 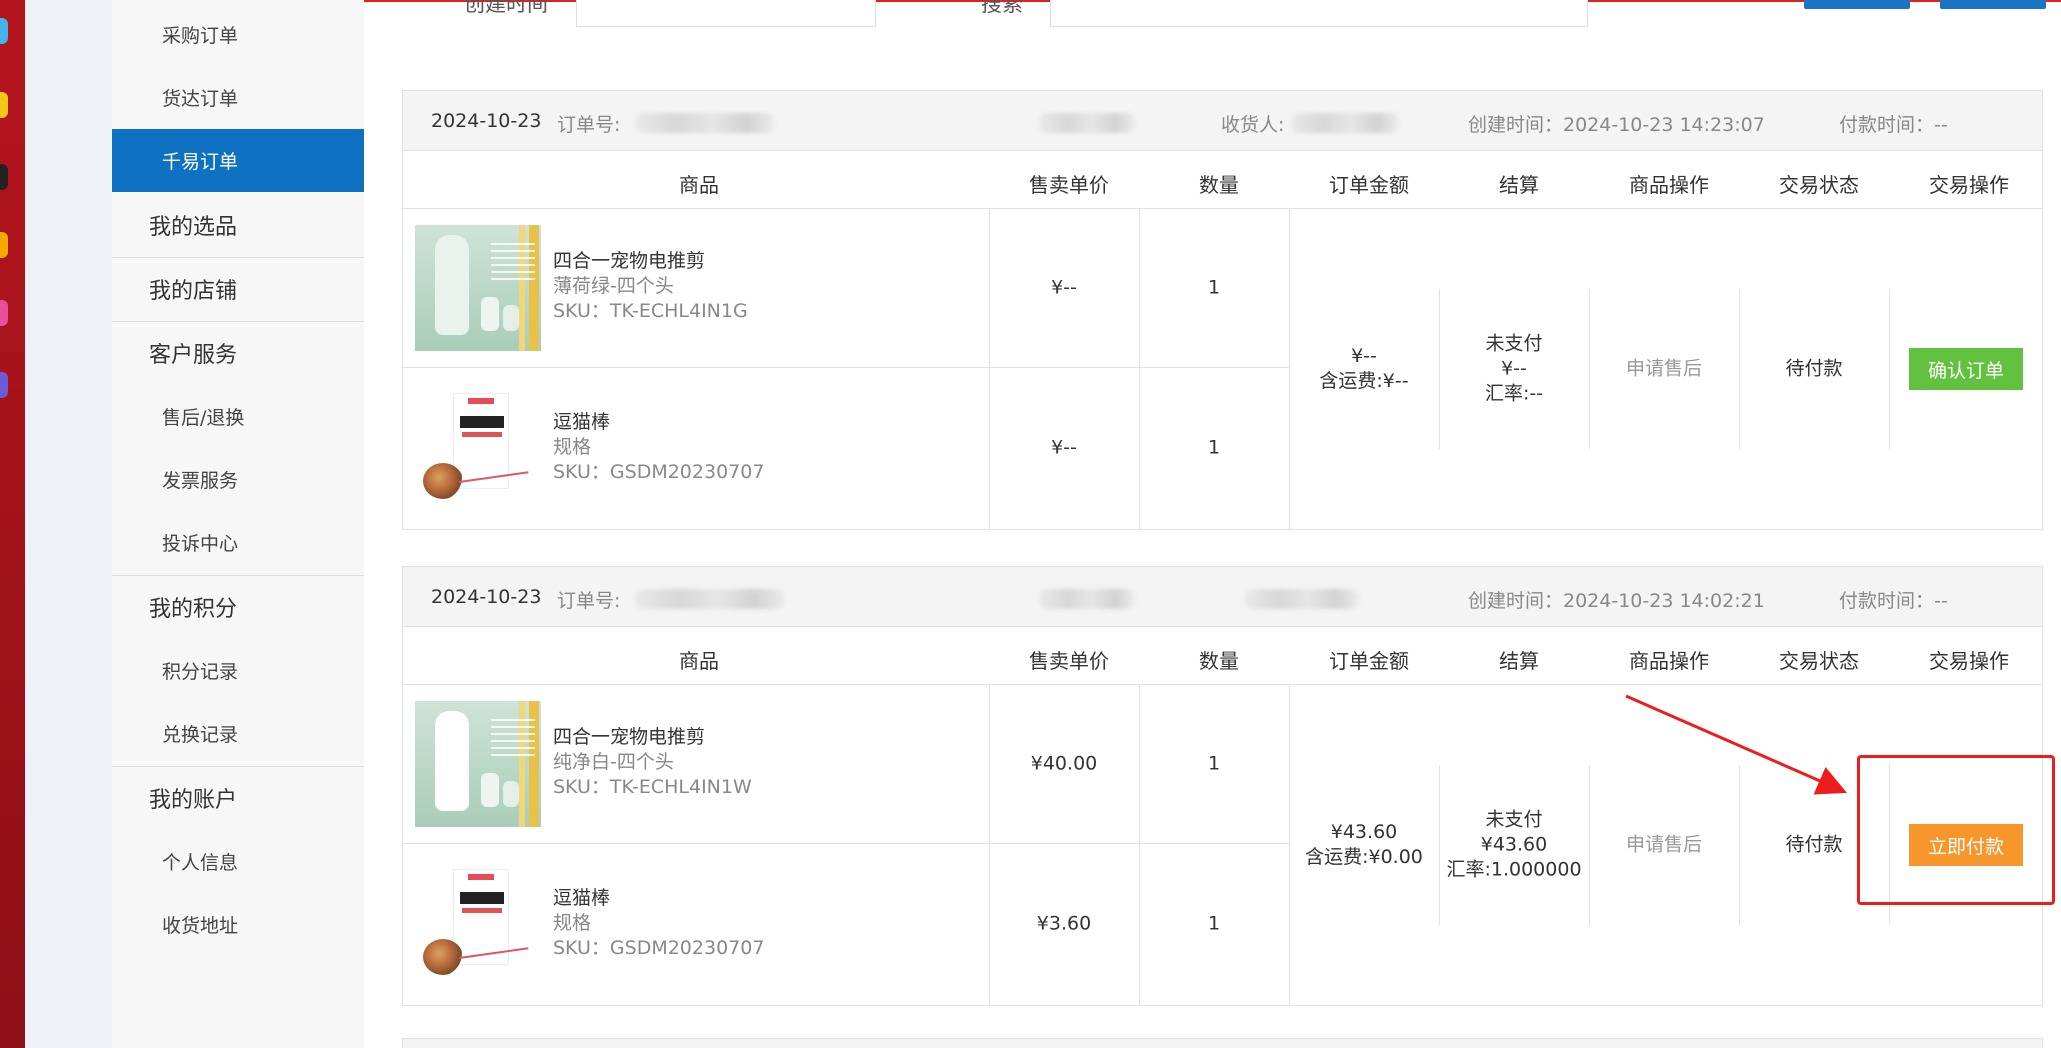 I want to click on sidebar-item-personal-info: 个人信息, so click(x=238, y=861).